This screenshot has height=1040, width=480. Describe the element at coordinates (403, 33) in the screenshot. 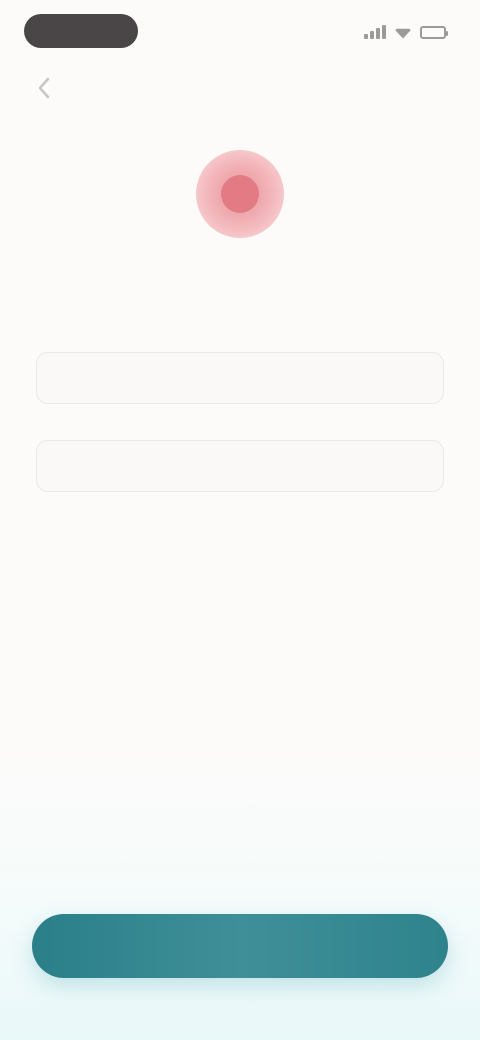

I see `wifi-icon` at that location.